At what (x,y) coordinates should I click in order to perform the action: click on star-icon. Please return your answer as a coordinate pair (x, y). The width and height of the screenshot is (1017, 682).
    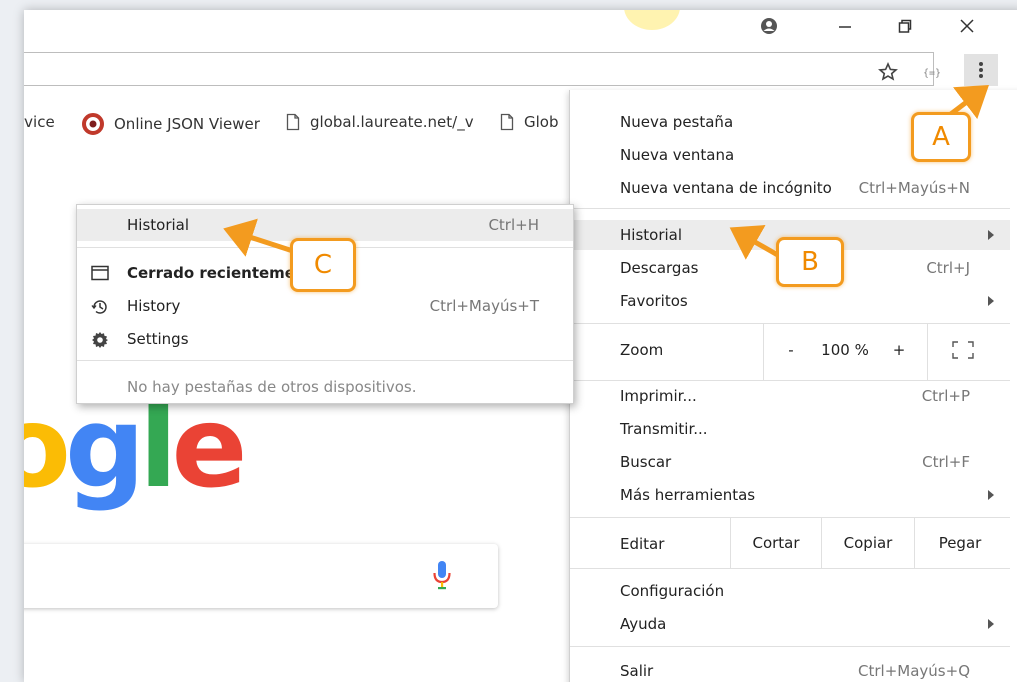
    Looking at the image, I should click on (888, 72).